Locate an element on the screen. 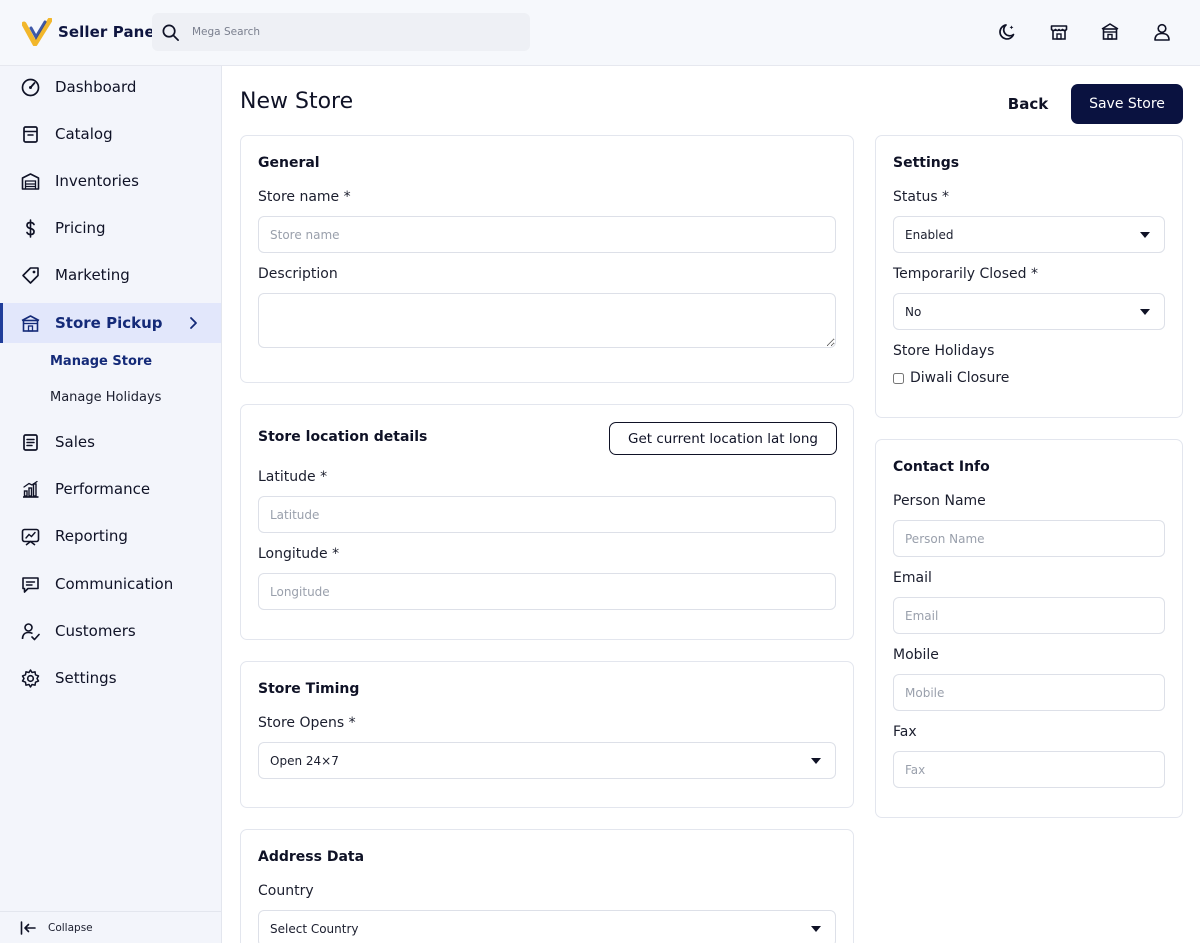  subitem-manage-holidays: Manage Holidays is located at coordinates (110, 397).